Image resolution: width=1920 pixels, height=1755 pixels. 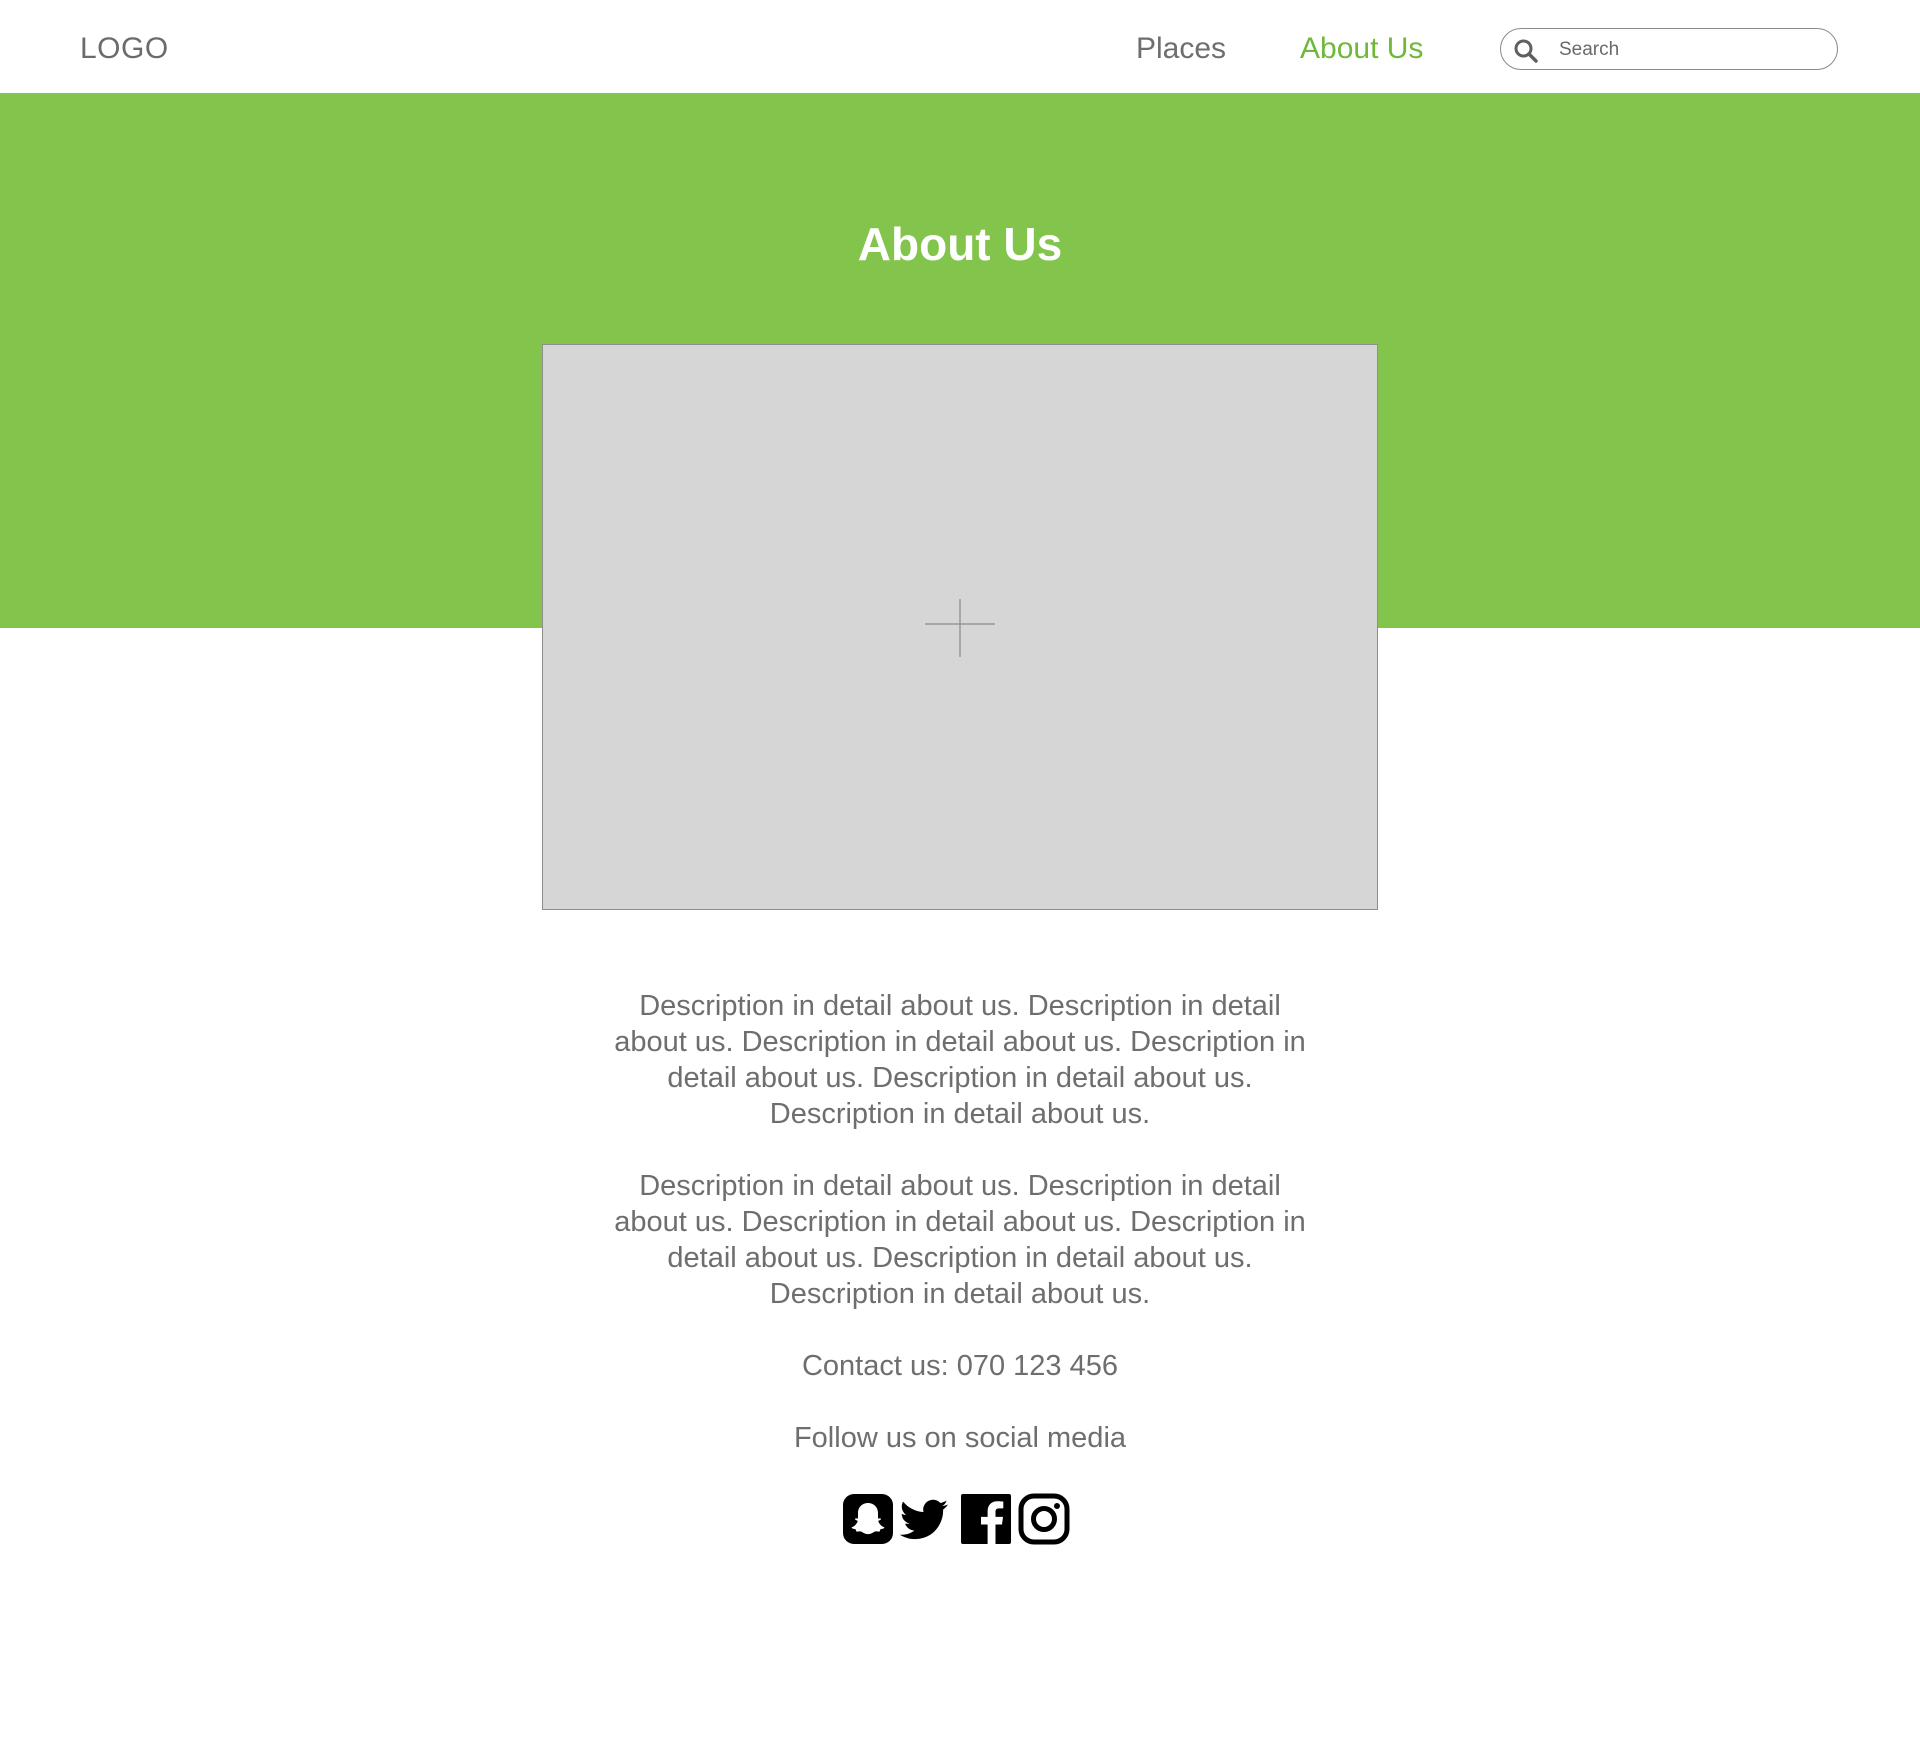 I want to click on facebook-icon, so click(x=986, y=1519).